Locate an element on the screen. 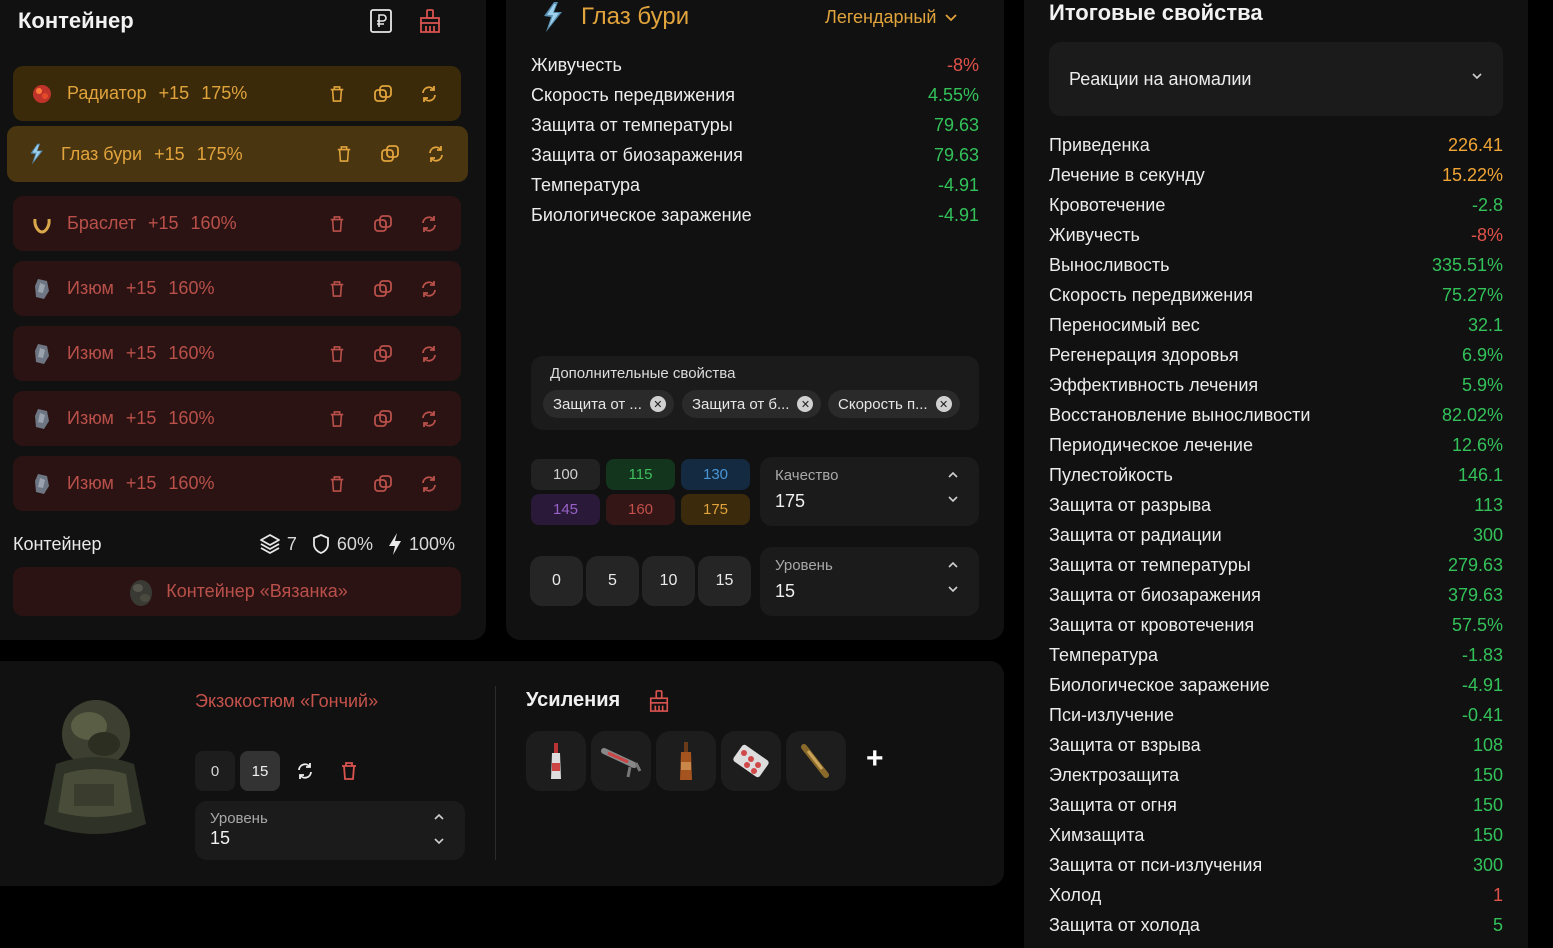 Image resolution: width=1553 pixels, height=948 pixels. quality-button-100: 100 is located at coordinates (565, 474).